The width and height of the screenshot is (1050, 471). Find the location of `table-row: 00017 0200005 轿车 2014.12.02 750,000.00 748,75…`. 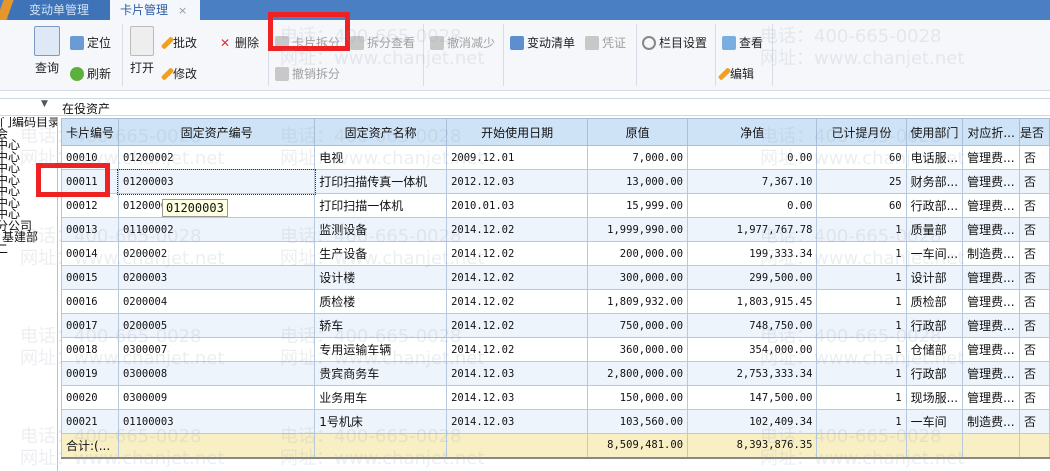

table-row: 00017 0200005 轿车 2014.12.02 750,000.00 748,75… is located at coordinates (555, 325).